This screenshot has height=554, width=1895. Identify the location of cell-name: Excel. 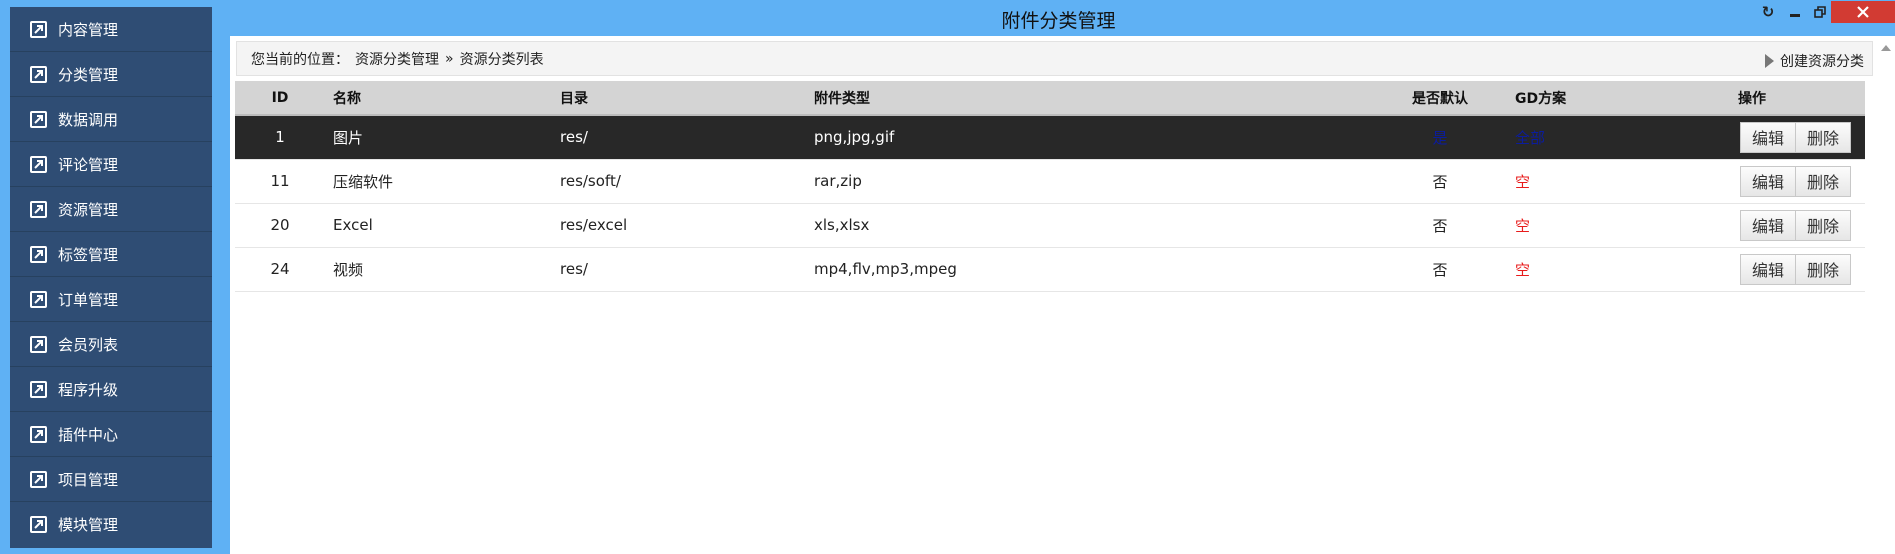
(353, 225).